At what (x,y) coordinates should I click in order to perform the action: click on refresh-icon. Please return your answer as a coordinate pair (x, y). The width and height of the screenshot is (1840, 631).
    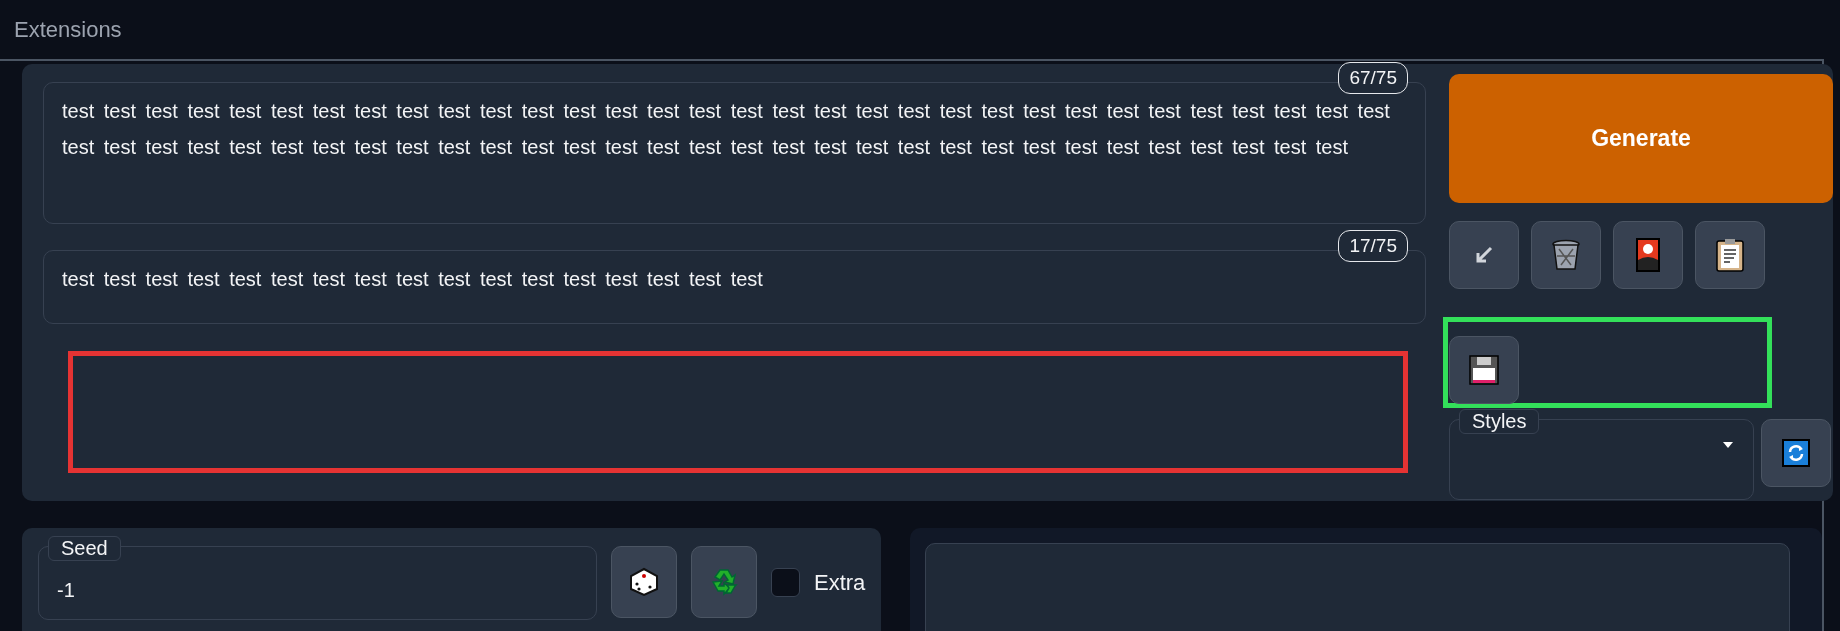
    Looking at the image, I should click on (1796, 453).